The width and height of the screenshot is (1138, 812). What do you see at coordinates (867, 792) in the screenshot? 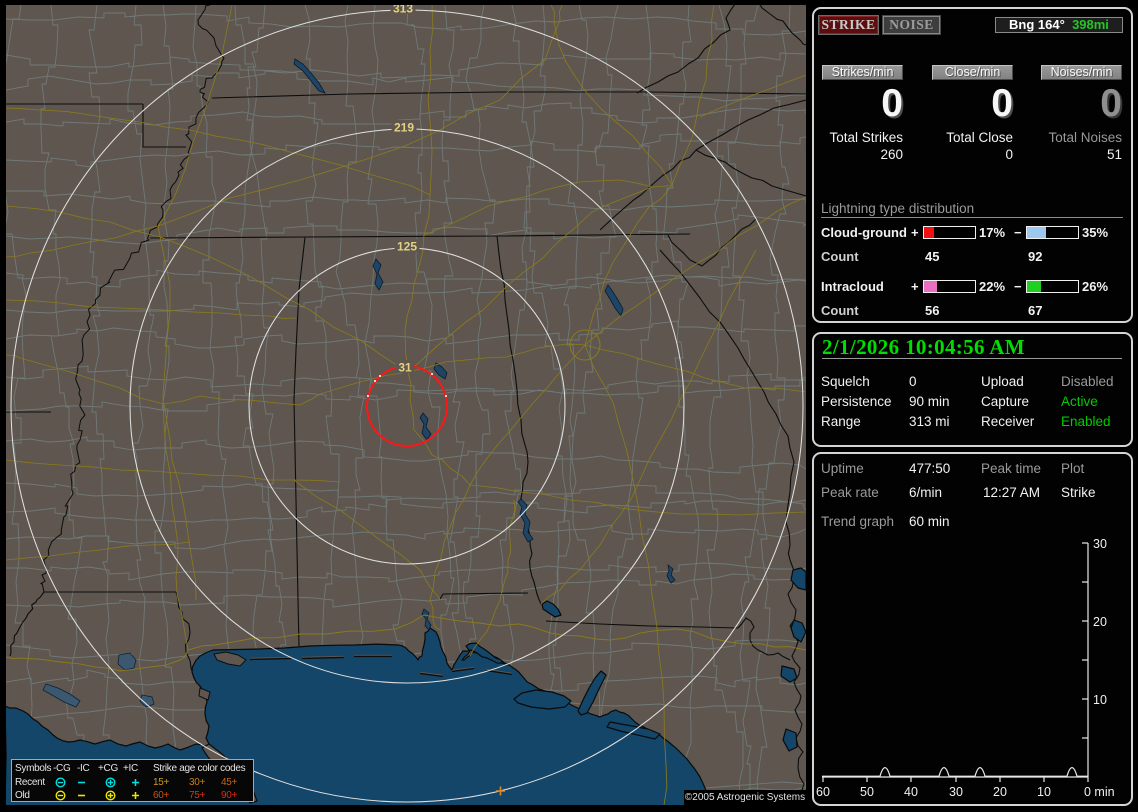
I see `svg-text: 50` at bounding box center [867, 792].